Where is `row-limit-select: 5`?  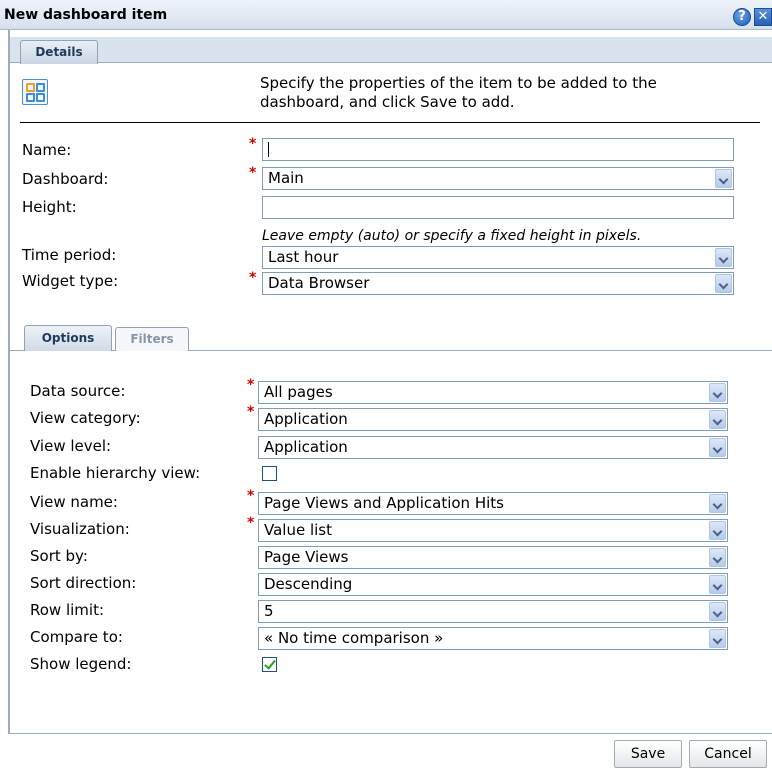 row-limit-select: 5 is located at coordinates (493, 611).